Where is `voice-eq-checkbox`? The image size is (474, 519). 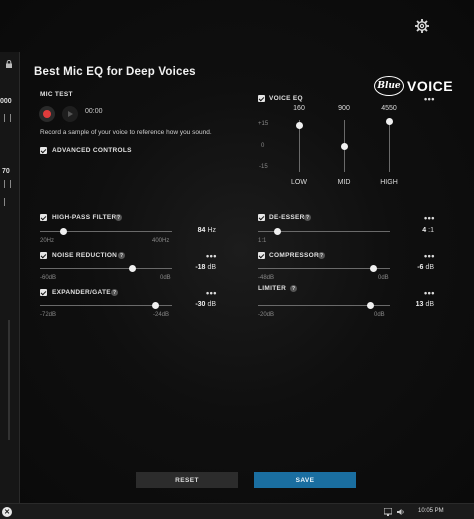
voice-eq-checkbox is located at coordinates (261, 98).